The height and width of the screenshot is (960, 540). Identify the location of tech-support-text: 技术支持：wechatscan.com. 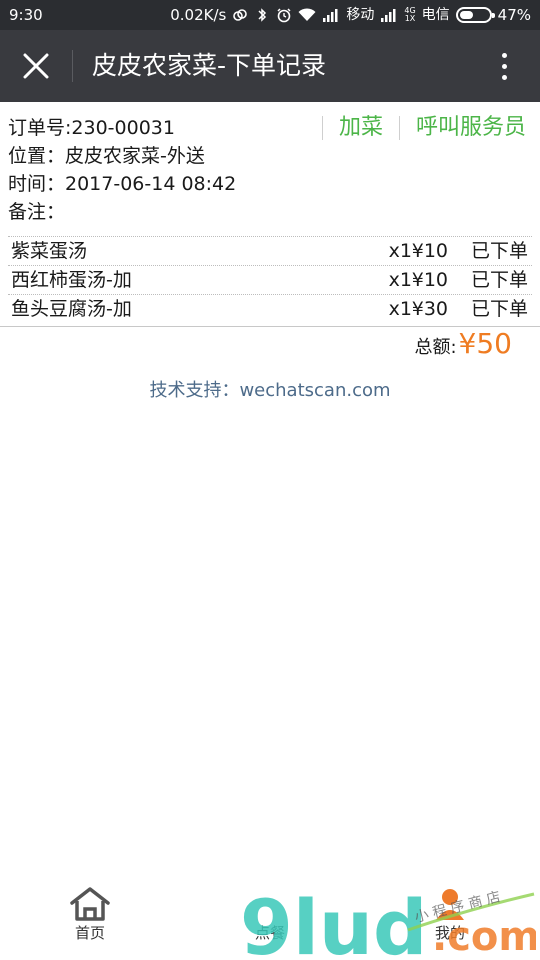
(270, 390).